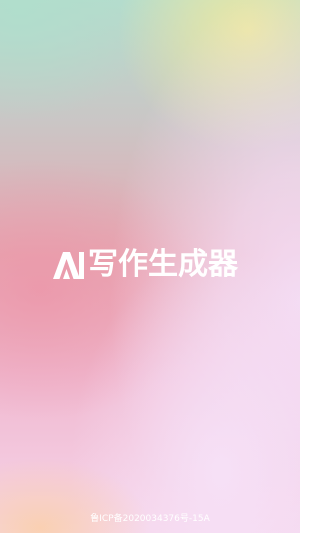 The image size is (320, 533). I want to click on app-title: 写作生成器, so click(163, 264).